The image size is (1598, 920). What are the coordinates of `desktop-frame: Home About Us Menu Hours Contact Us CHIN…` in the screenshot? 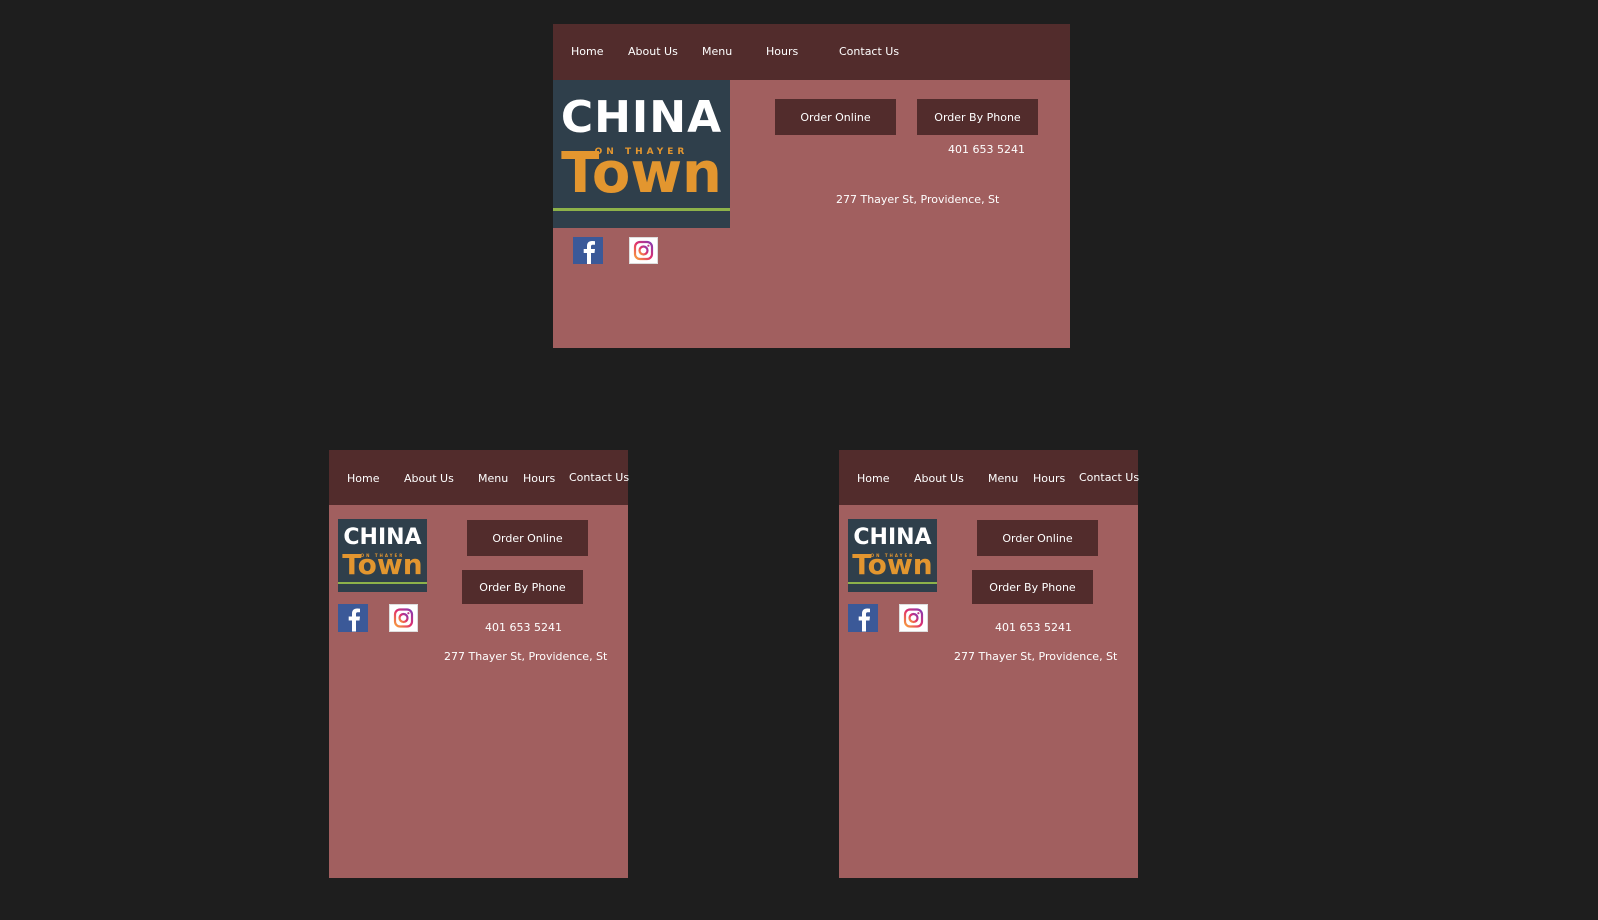 It's located at (811, 186).